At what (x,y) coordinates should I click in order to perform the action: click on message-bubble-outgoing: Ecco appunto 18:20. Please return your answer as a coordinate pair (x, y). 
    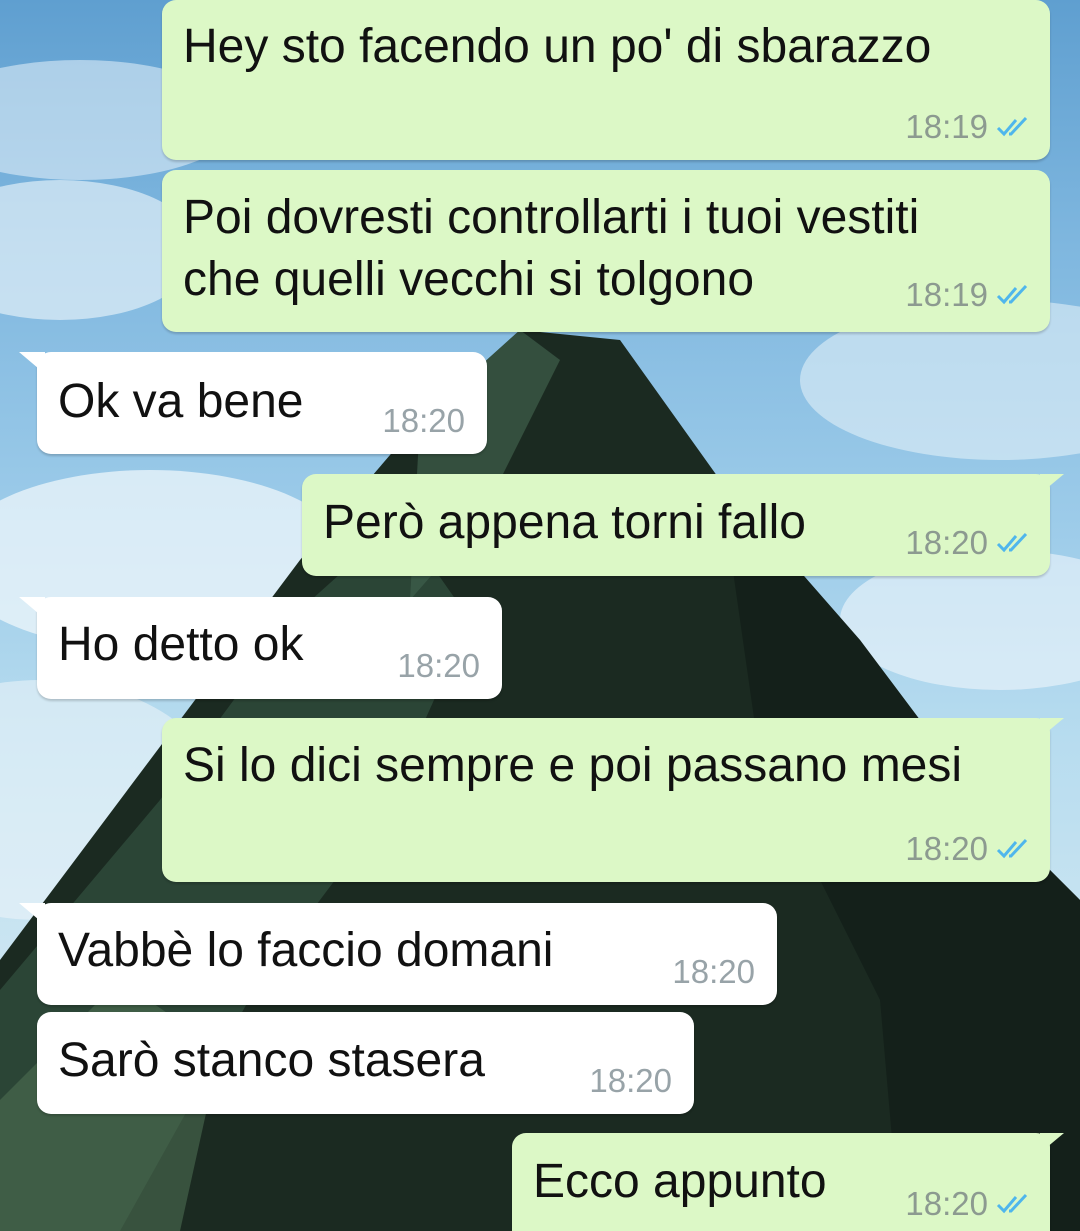
    Looking at the image, I should click on (788, 1182).